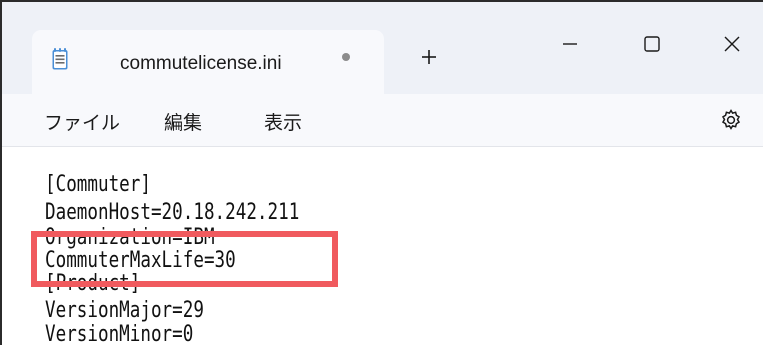  Describe the element at coordinates (172, 212) in the screenshot. I see `editor-line: DaemonHost=20.18.242.211` at that location.